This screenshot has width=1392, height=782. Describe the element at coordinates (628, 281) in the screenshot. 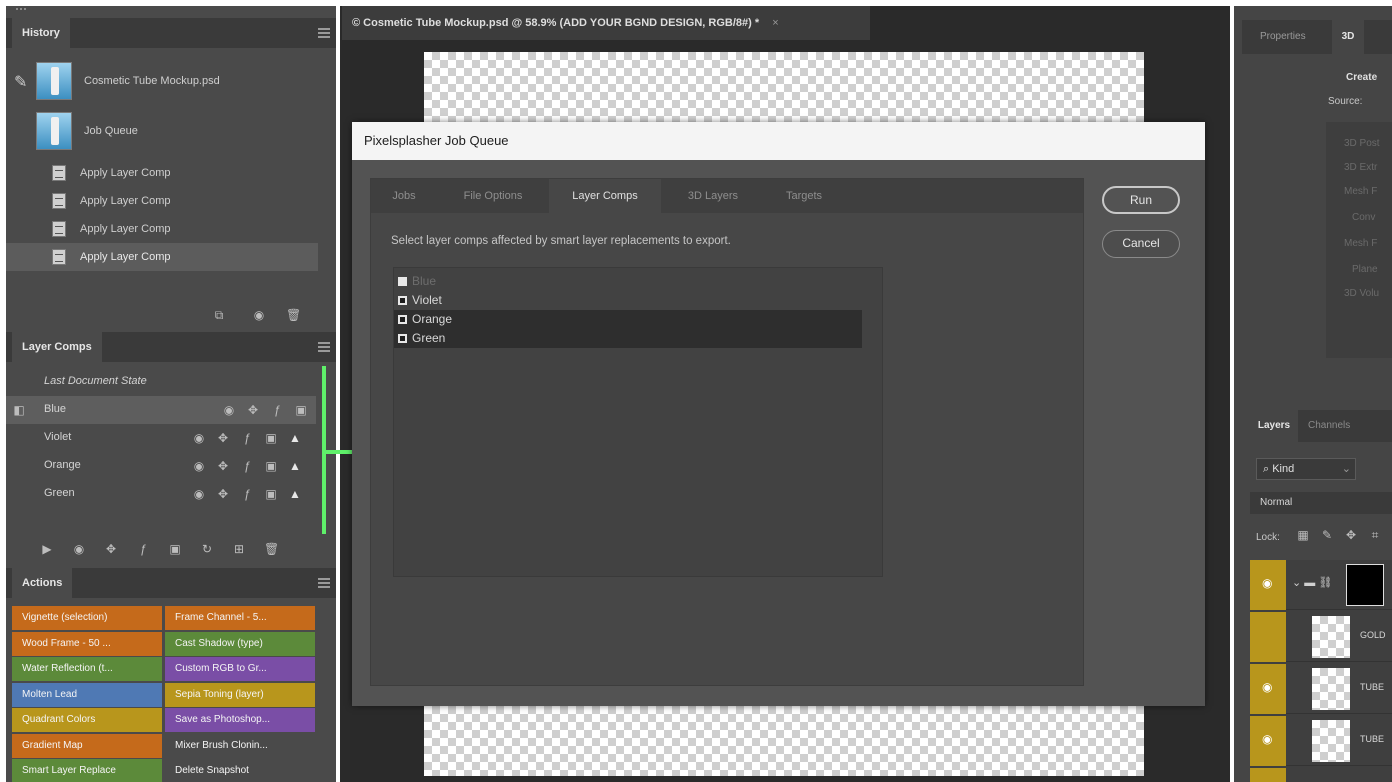

I see `list-item: Blue` at that location.